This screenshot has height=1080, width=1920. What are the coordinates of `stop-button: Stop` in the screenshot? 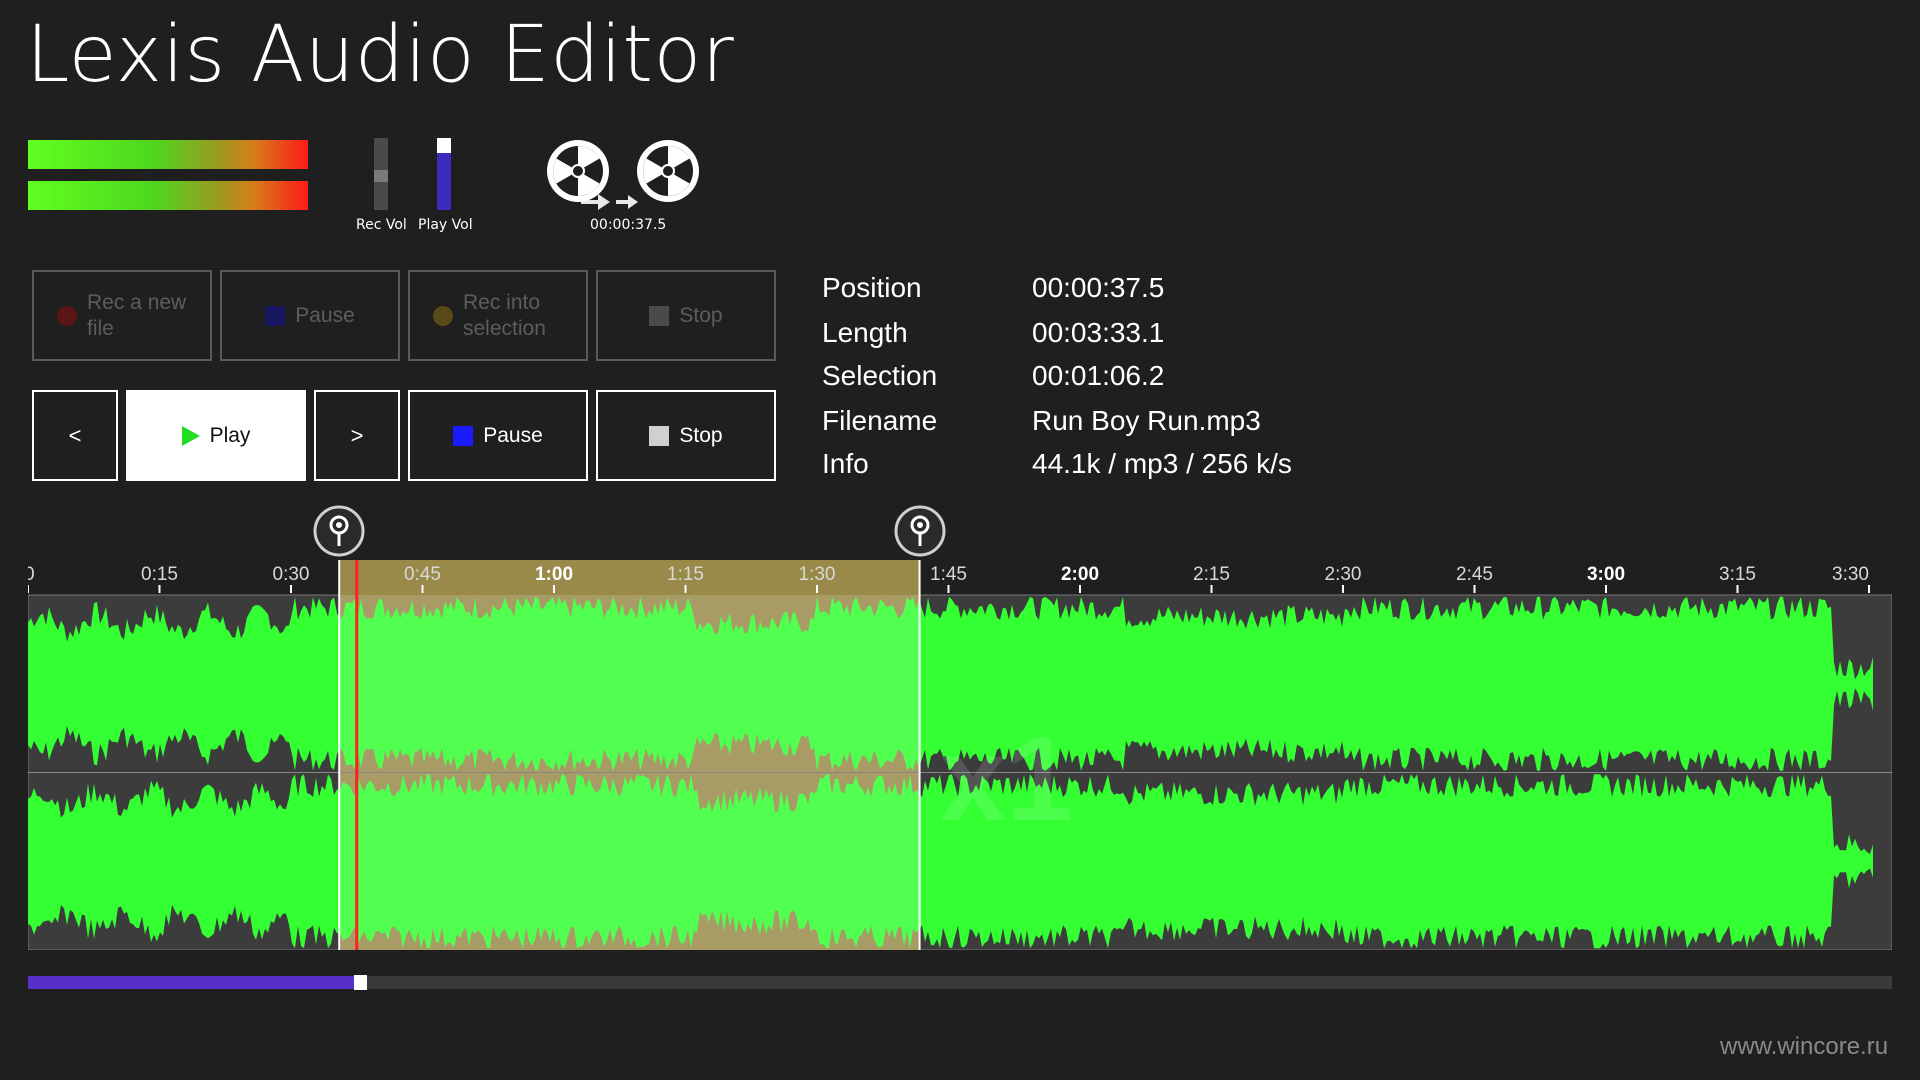 It's located at (686, 435).